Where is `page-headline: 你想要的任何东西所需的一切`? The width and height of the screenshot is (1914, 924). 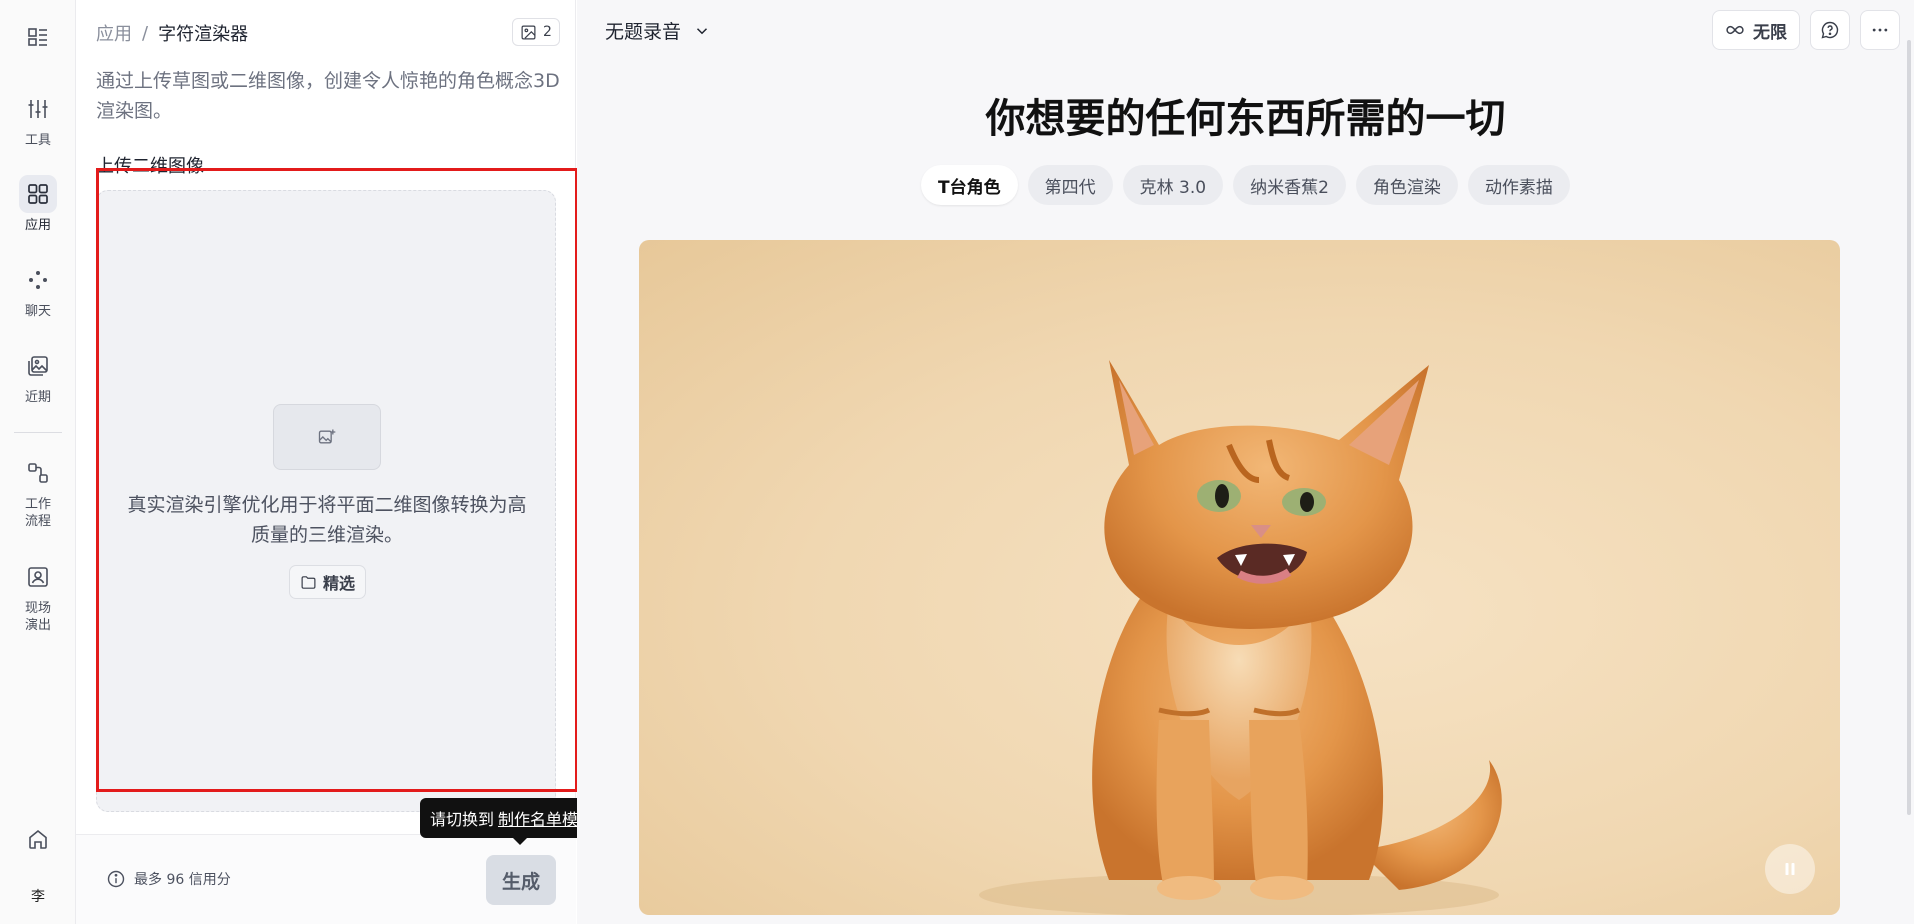
page-headline: 你想要的任何东西所需的一切 is located at coordinates (1245, 119).